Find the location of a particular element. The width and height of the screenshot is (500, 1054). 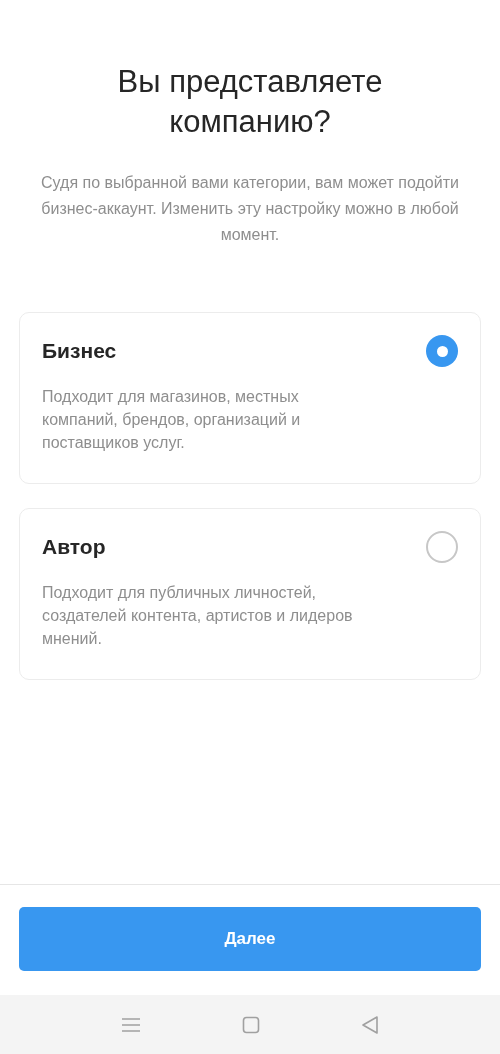

back-icon is located at coordinates (370, 1024).